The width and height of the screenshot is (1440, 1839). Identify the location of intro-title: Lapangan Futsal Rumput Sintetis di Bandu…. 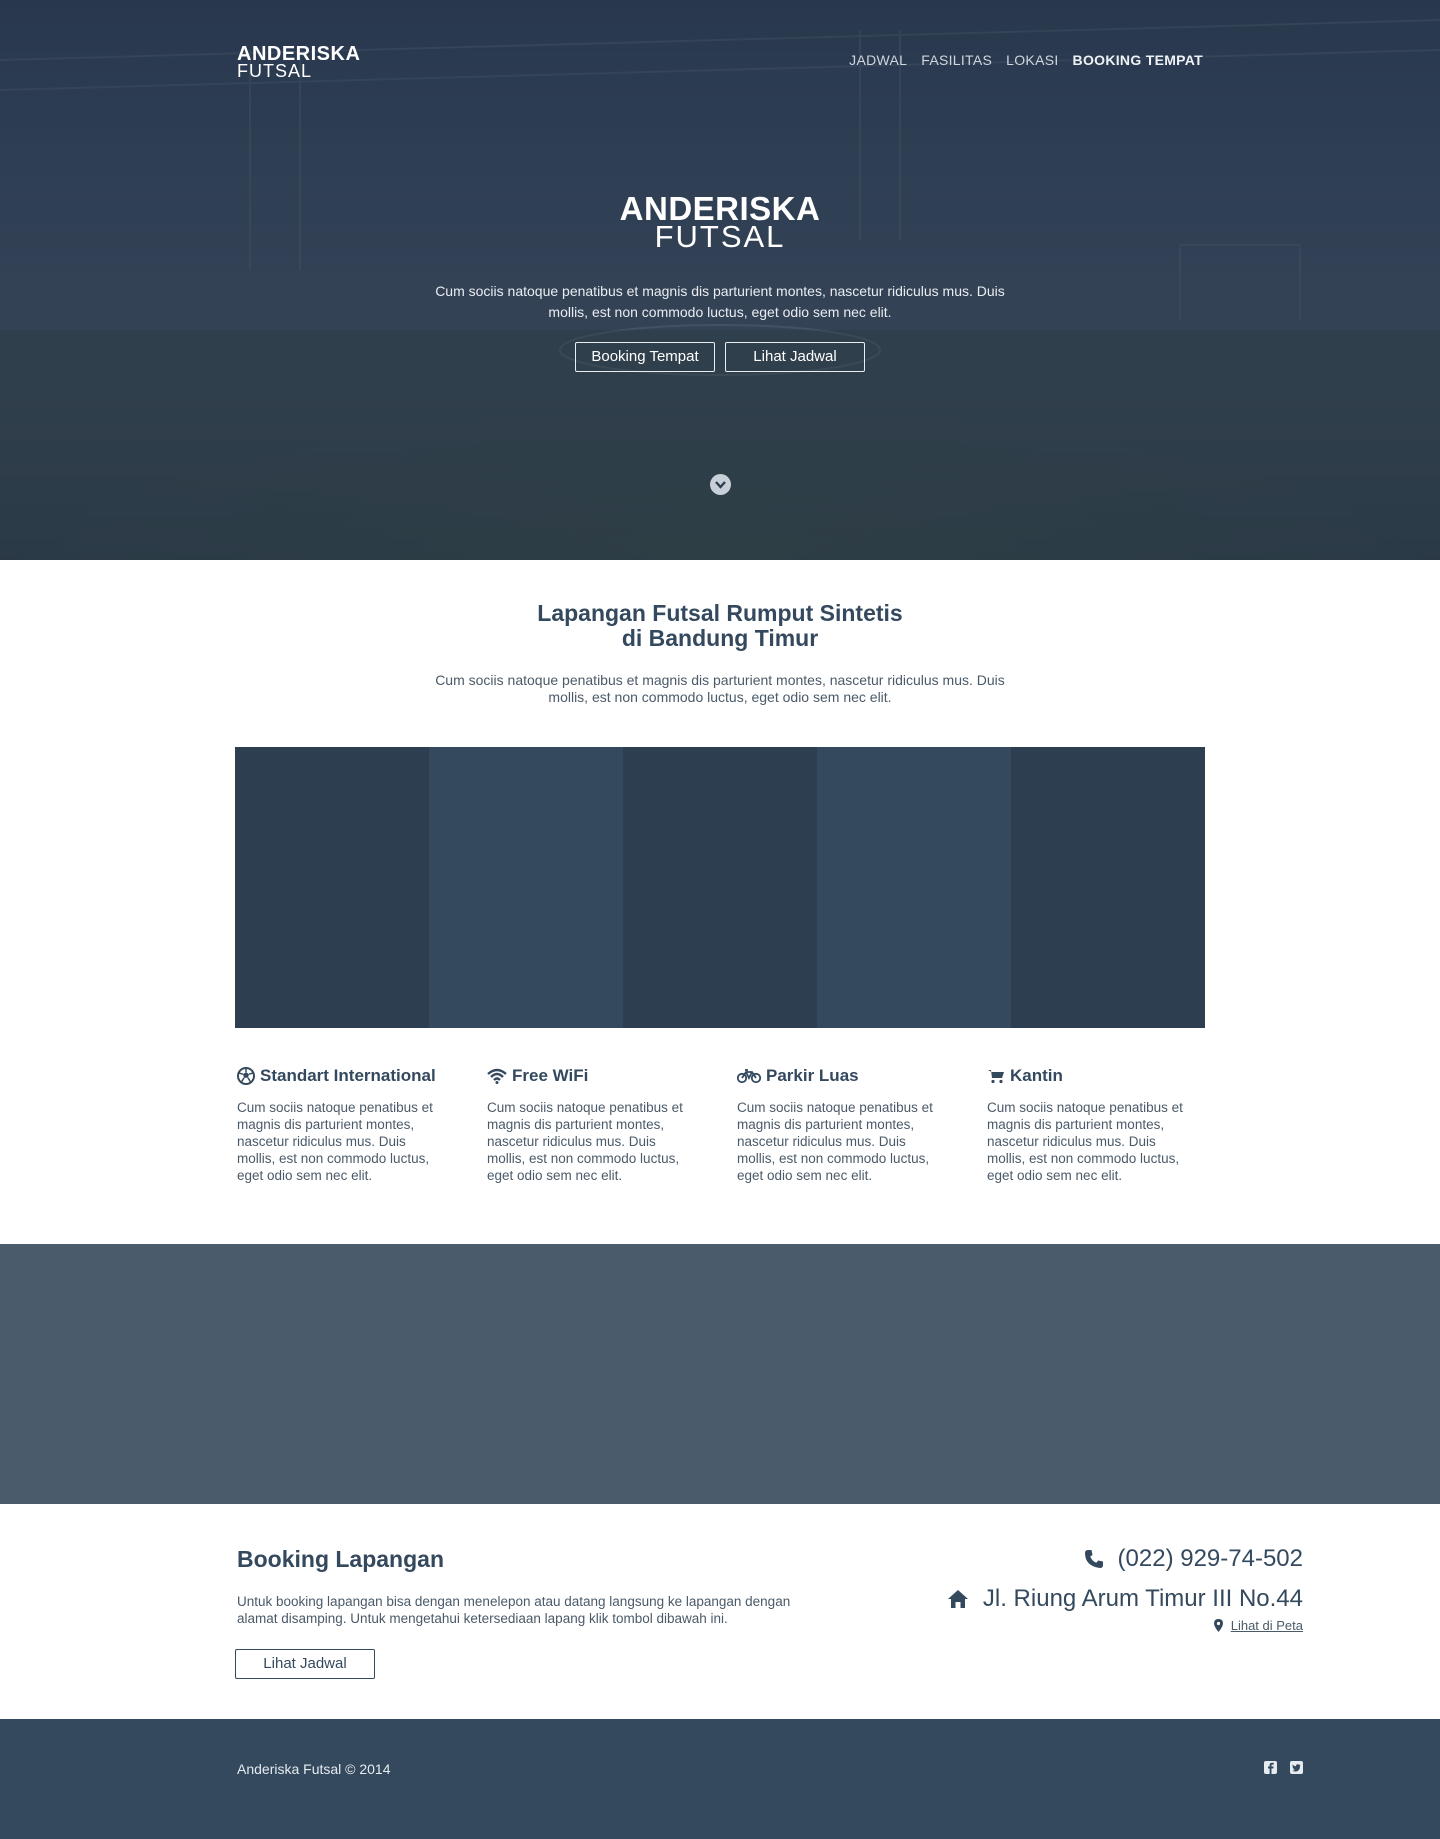
(720, 626).